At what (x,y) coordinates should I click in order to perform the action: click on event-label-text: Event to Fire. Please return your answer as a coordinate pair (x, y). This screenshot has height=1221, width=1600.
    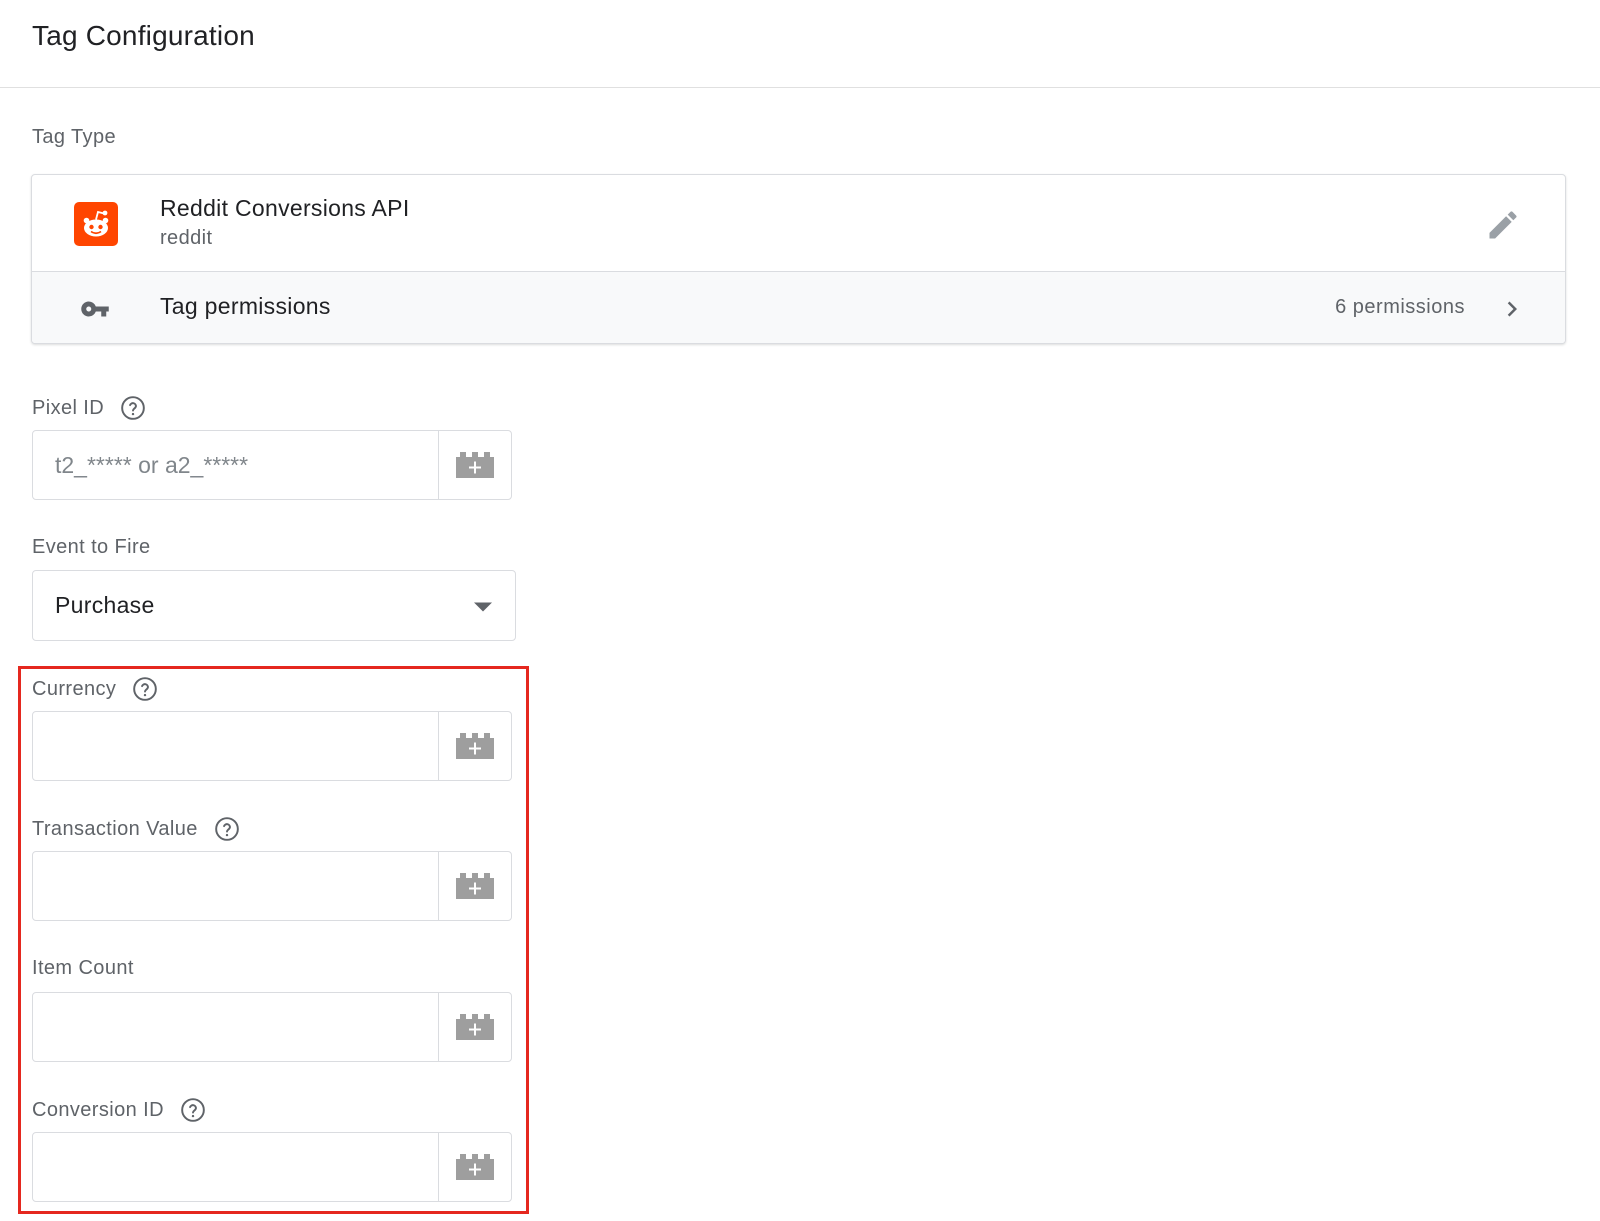
    Looking at the image, I should click on (91, 547).